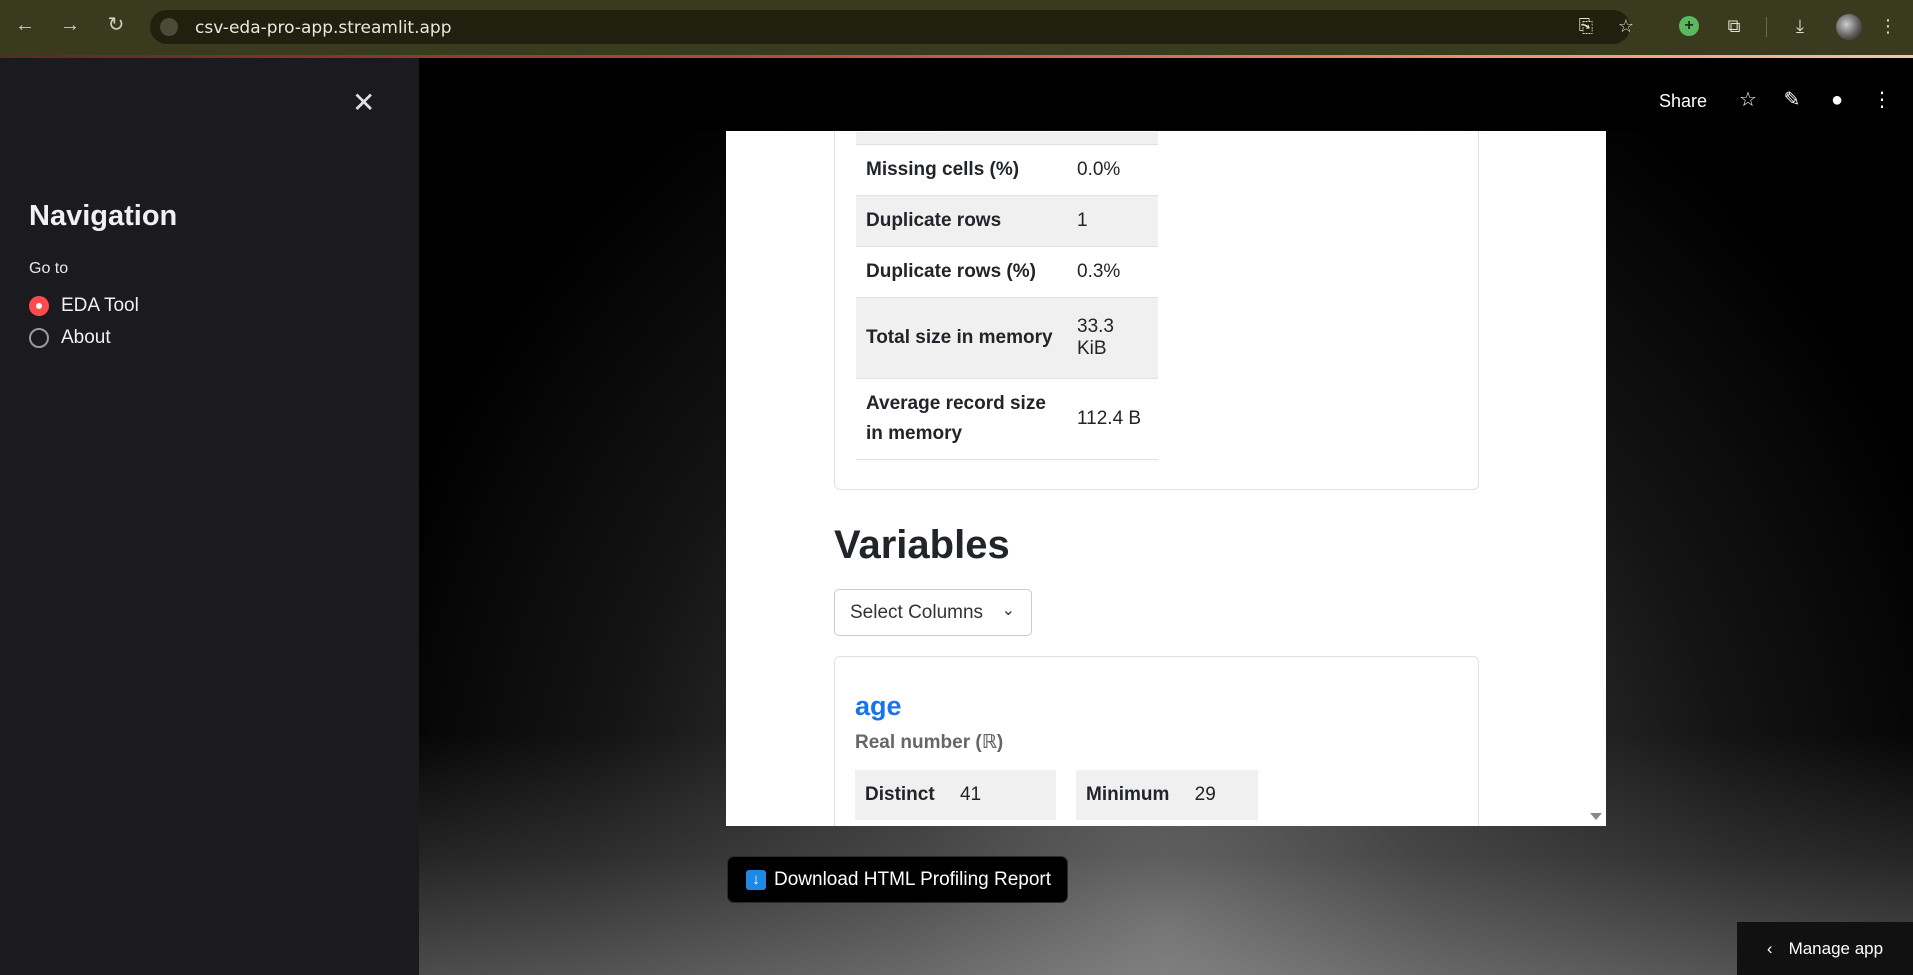 The width and height of the screenshot is (1913, 975). Describe the element at coordinates (1112, 221) in the screenshot. I see `stat-value: 1` at that location.